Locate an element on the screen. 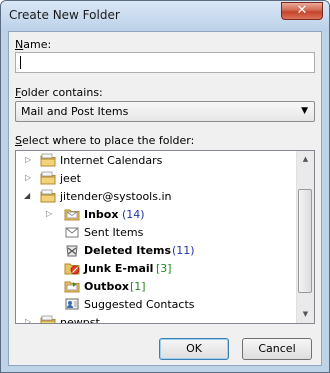 Image resolution: width=330 pixels, height=373 pixels. tree-item-label: Inbox is located at coordinates (101, 214).